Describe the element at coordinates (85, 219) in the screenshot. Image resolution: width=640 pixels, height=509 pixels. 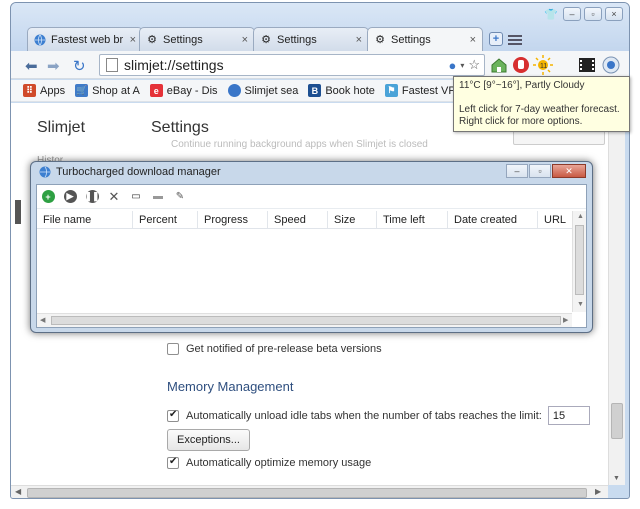
I see `column-header-file-name: File name` at that location.